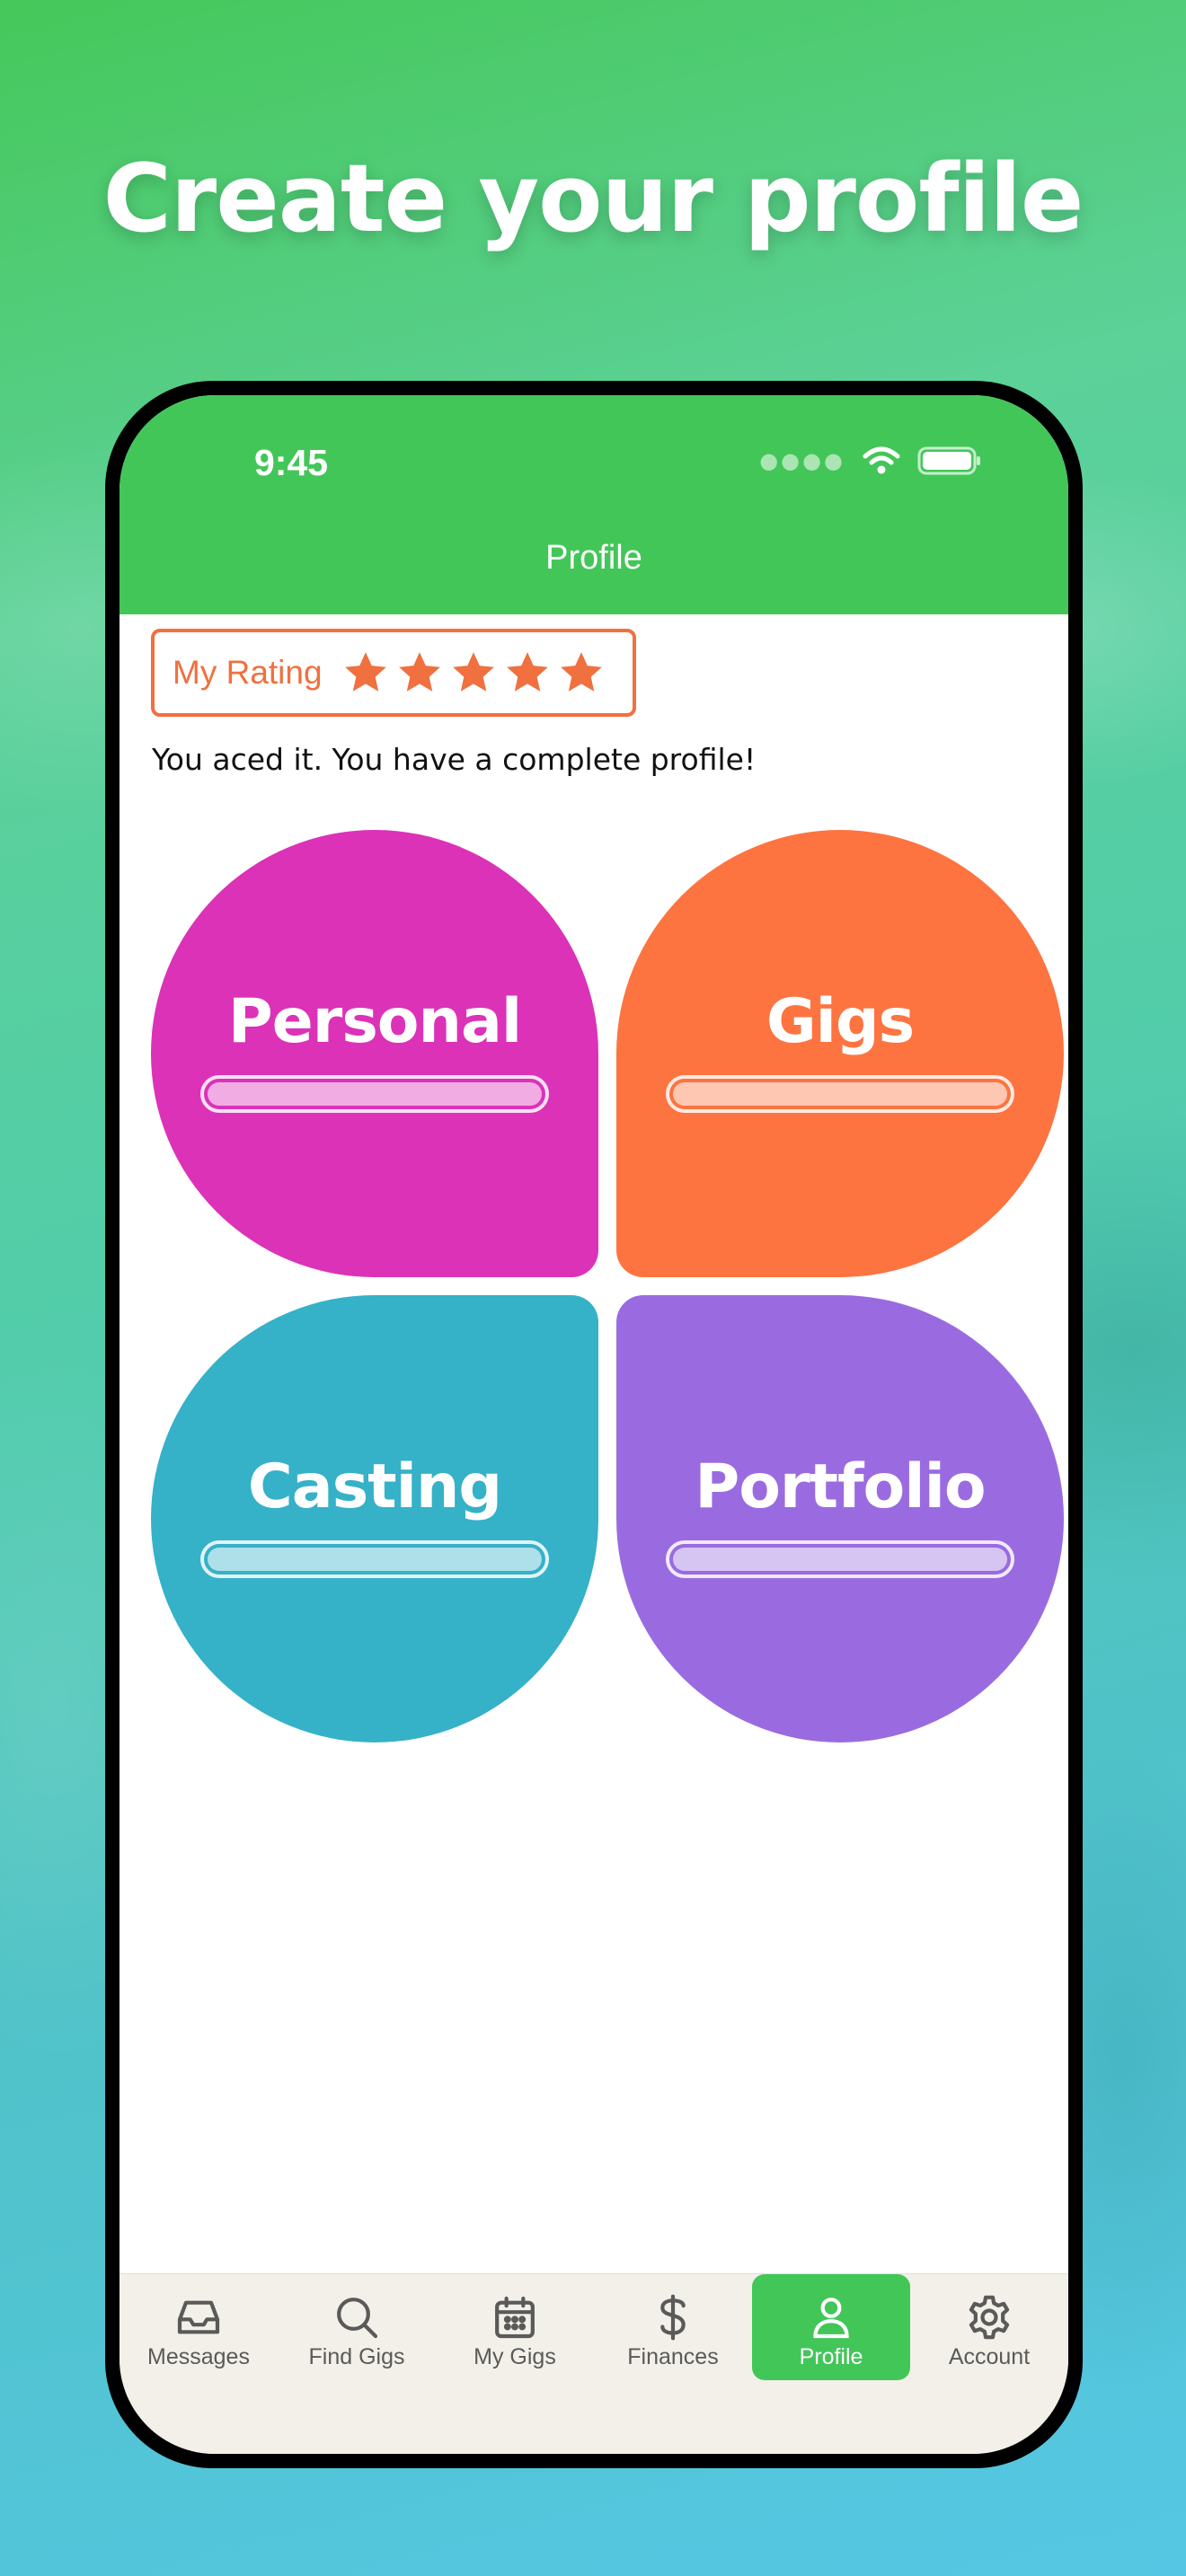 This screenshot has width=1186, height=2576. I want to click on section-casting: Casting, so click(374, 1518).